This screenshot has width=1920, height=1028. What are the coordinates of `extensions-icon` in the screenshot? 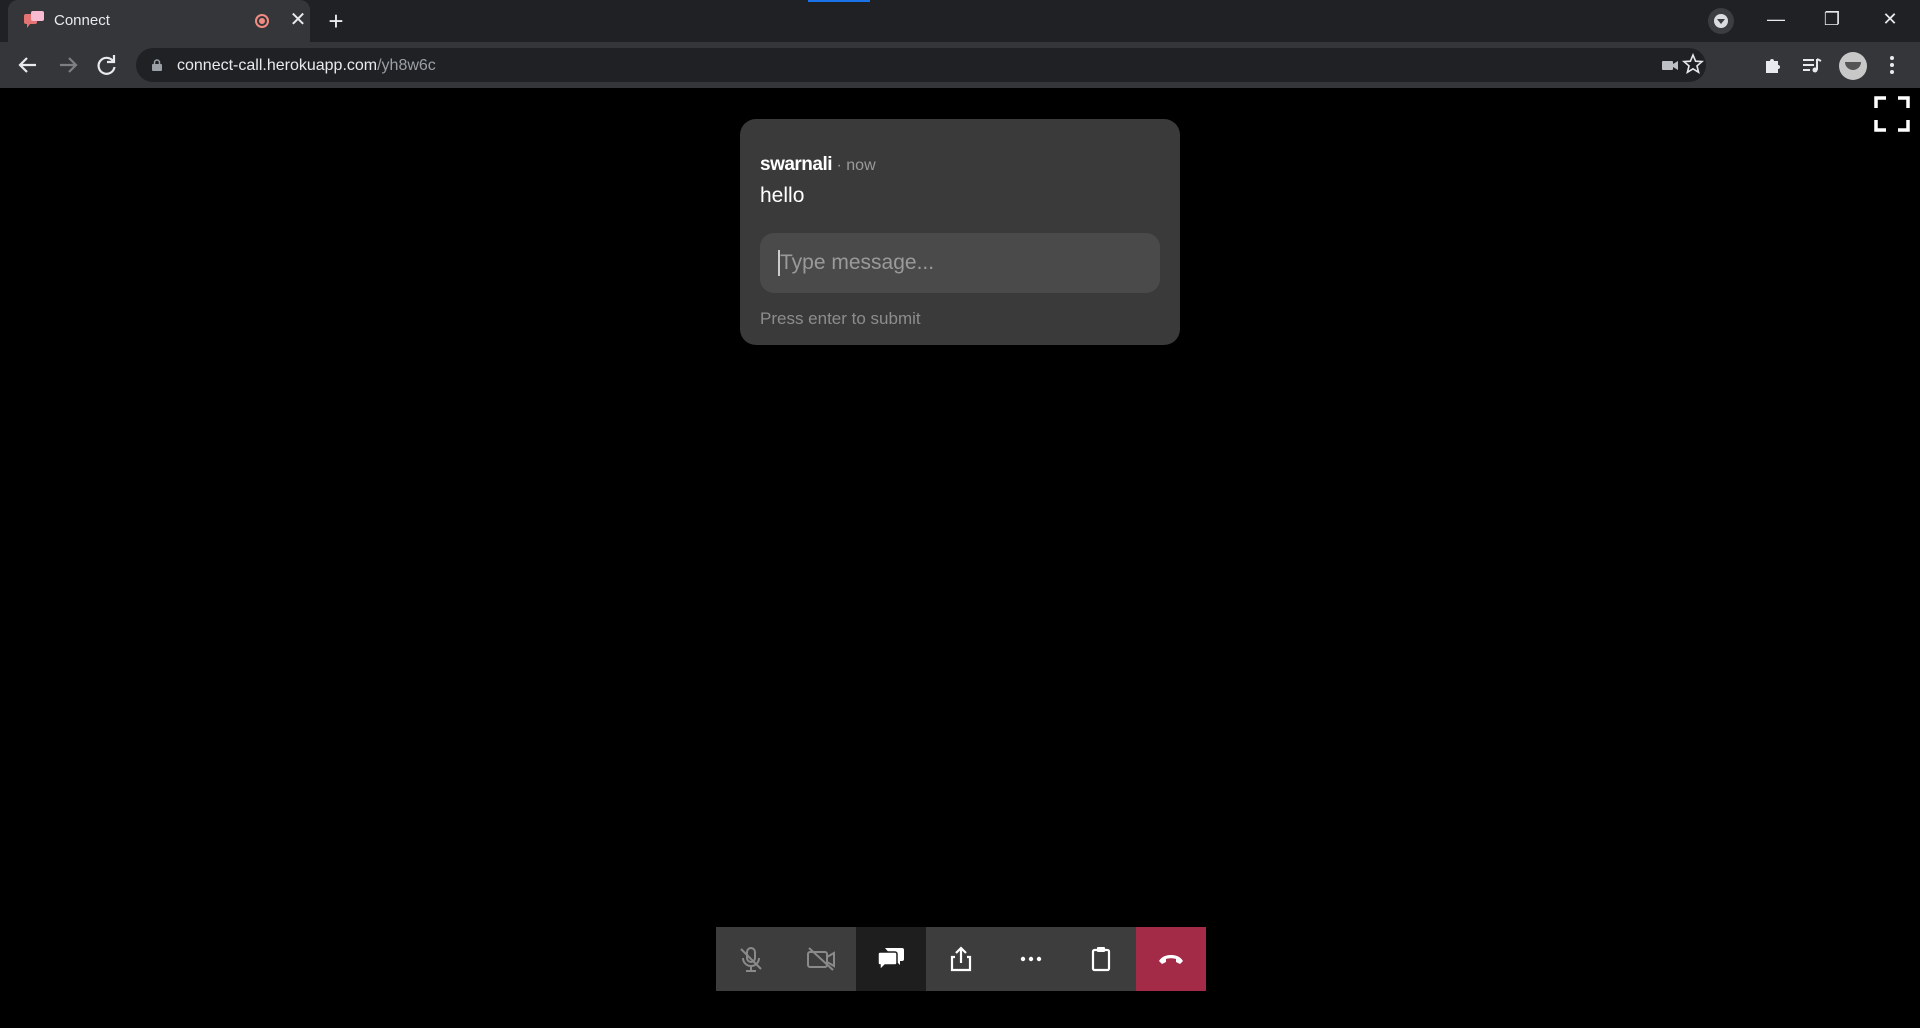 It's located at (1772, 65).